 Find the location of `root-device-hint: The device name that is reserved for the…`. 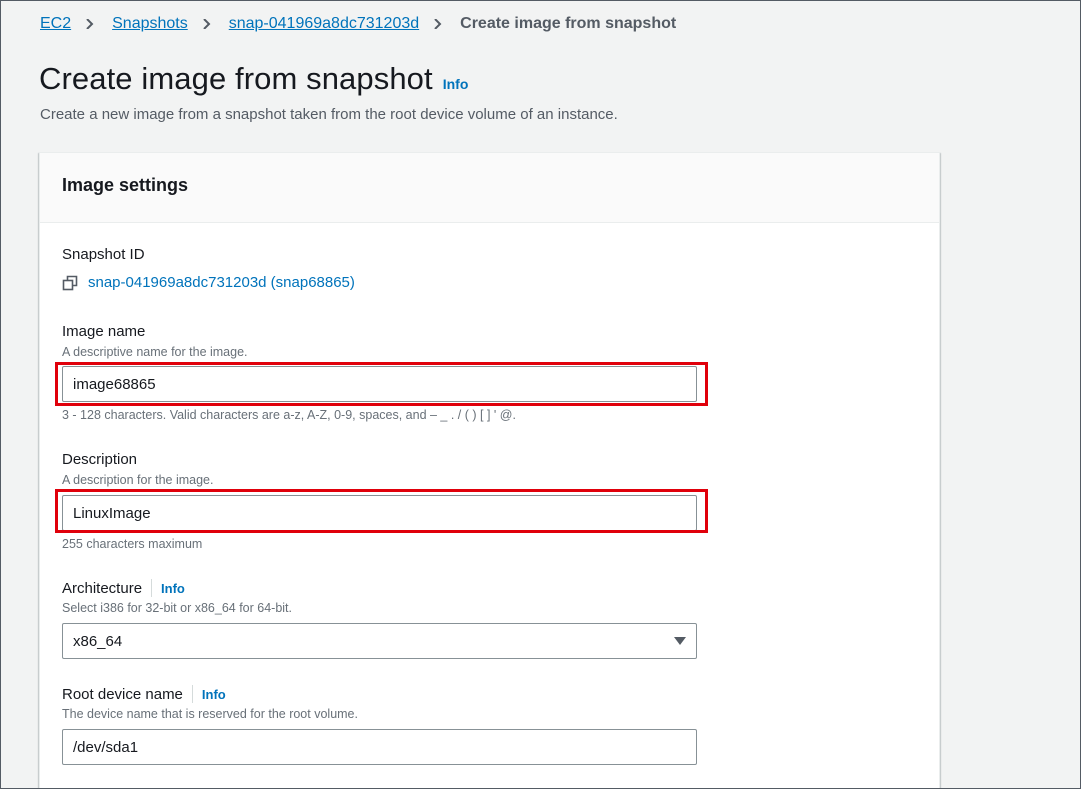

root-device-hint: The device name that is reserved for the… is located at coordinates (210, 714).